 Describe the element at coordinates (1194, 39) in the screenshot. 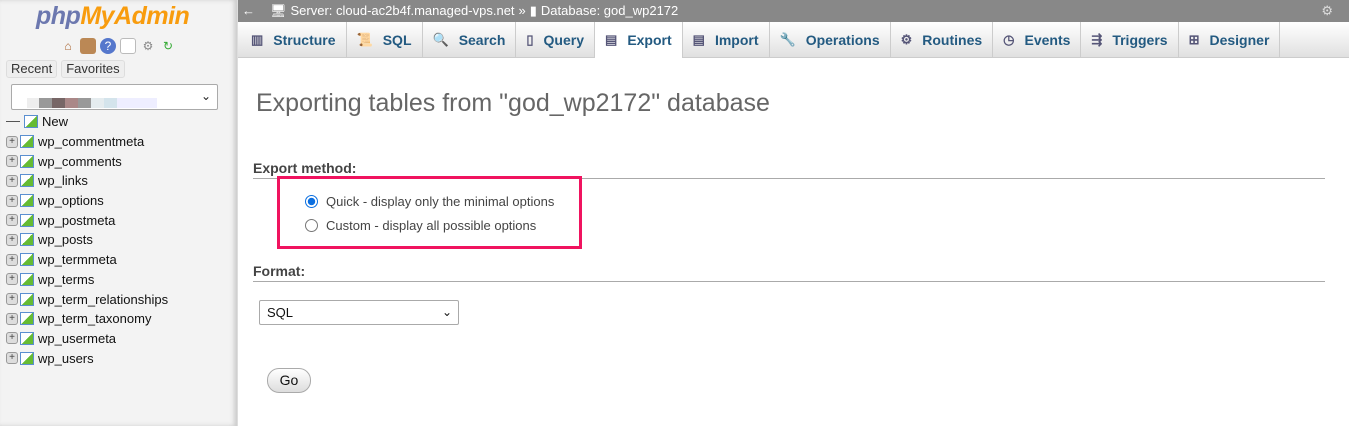

I see `designer-icon: ⊞` at that location.